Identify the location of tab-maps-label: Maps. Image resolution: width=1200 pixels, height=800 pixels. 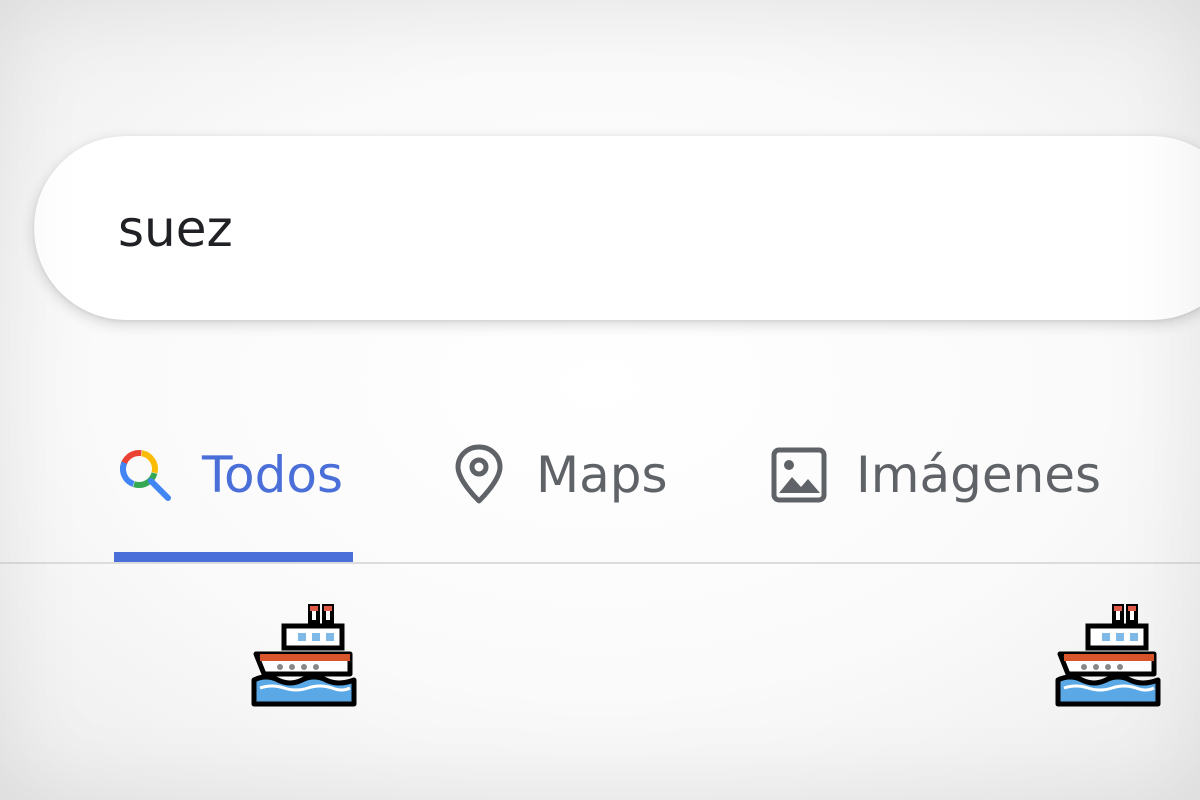
(602, 475).